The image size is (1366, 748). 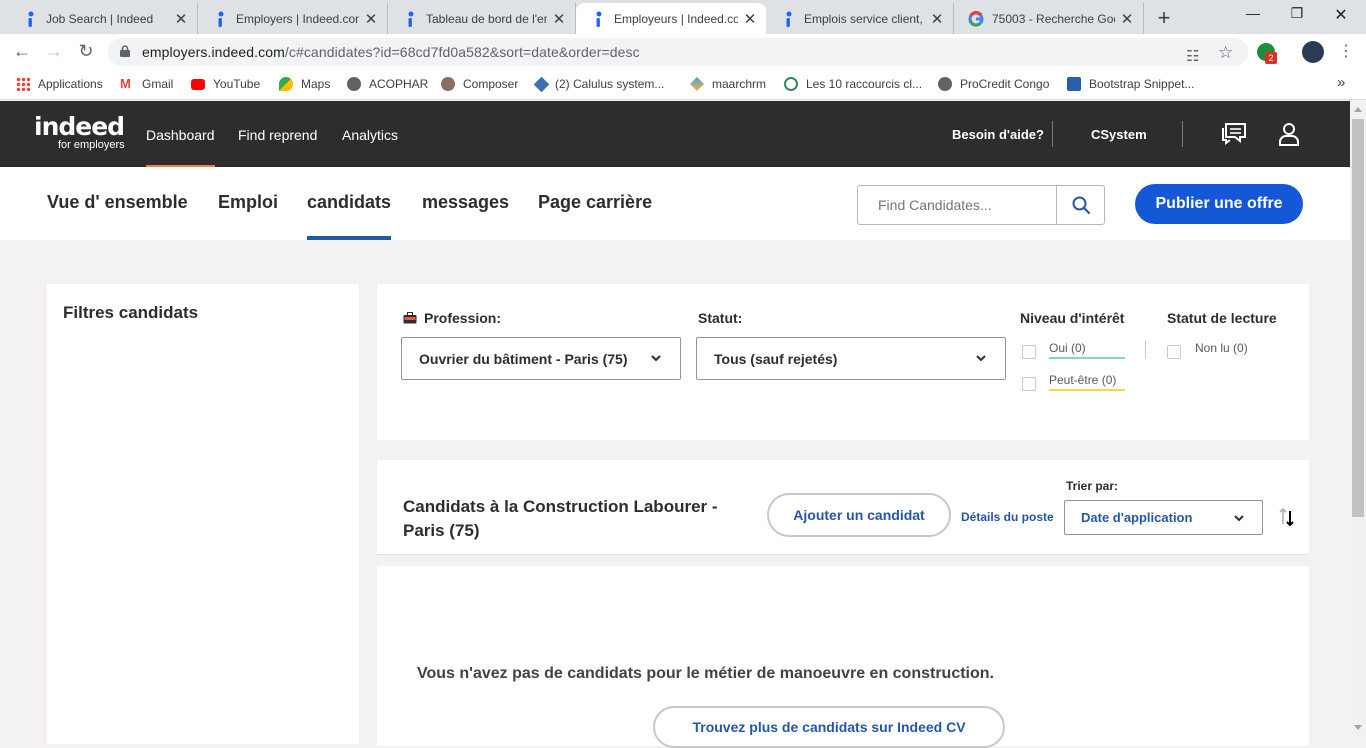 What do you see at coordinates (370, 135) in the screenshot?
I see `nav-analytics: Analytics` at bounding box center [370, 135].